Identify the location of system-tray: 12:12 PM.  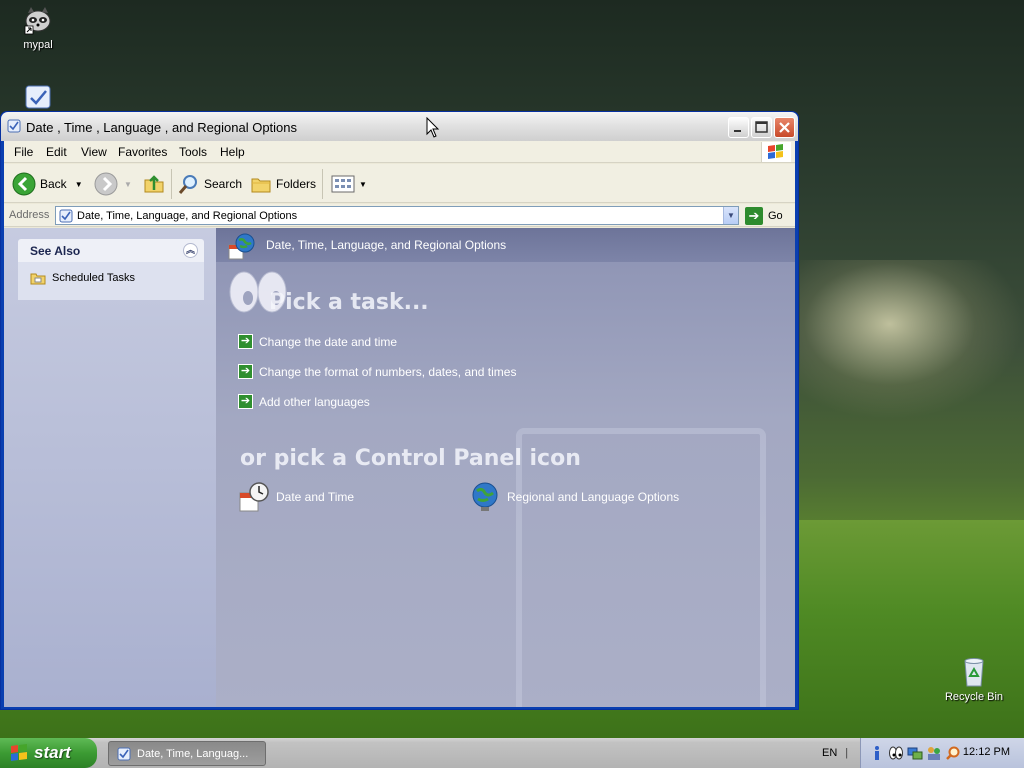
(942, 753).